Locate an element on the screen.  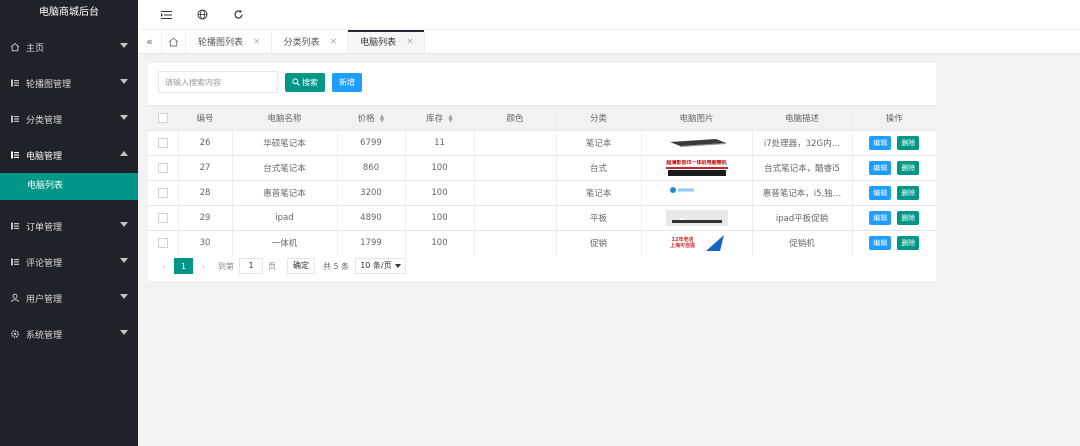
tab-label: 轮播图列表 is located at coordinates (221, 43).